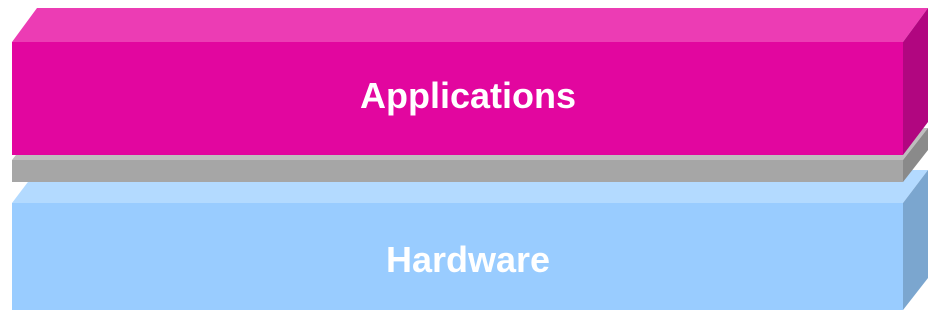  I want to click on applications-layer-top-face, so click(470, 25).